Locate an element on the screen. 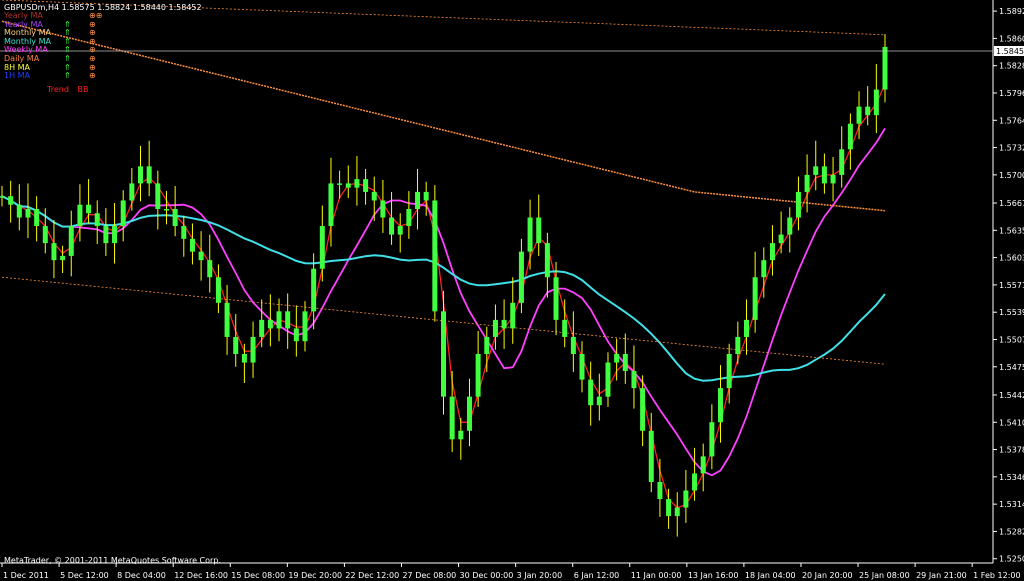  time-tick-label: 22 Dec 12:00 is located at coordinates (372, 575).